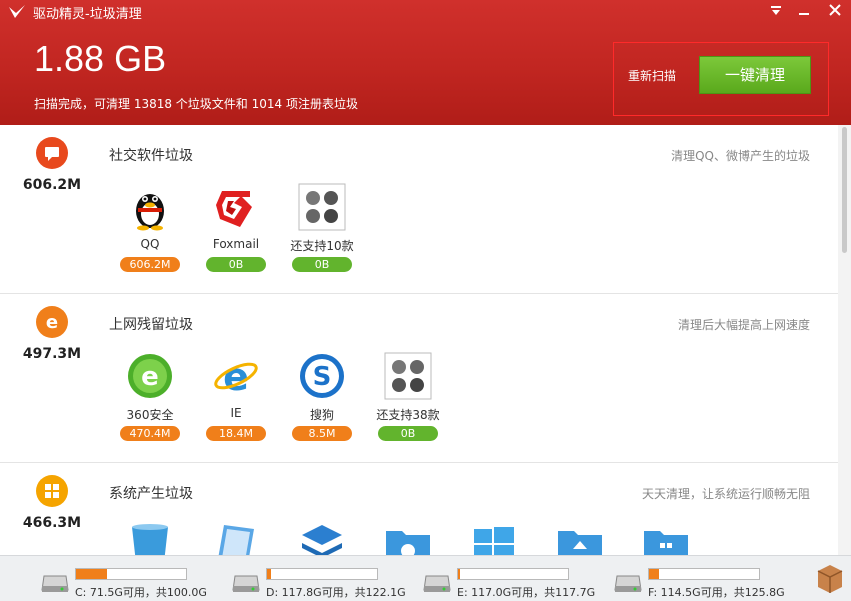  Describe the element at coordinates (100, 58) in the screenshot. I see `total-junk-size: 1.88 GB` at that location.